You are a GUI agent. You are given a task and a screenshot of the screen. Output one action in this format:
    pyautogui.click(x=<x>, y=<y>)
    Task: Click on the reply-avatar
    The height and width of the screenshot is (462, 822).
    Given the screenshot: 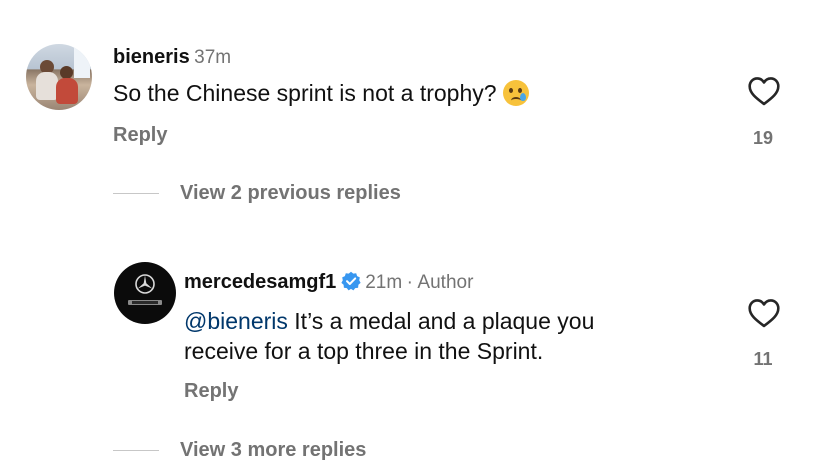 What is the action you would take?
    pyautogui.click(x=145, y=293)
    